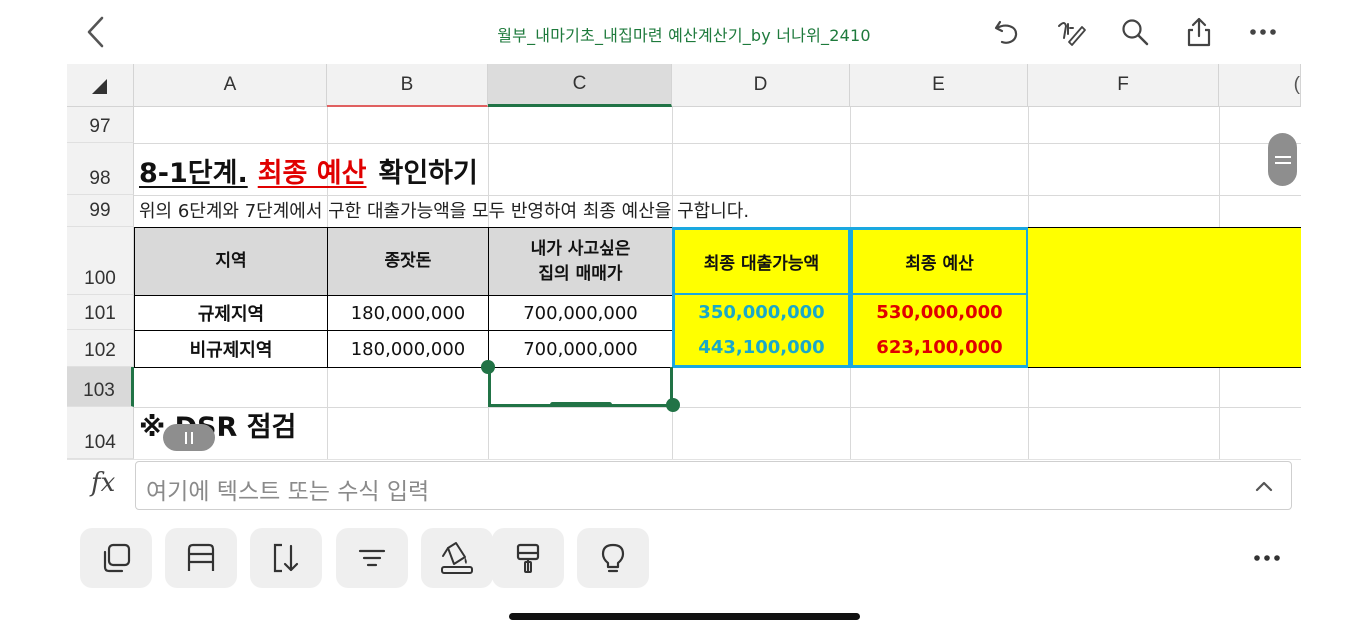 This screenshot has height=633, width=1368. I want to click on selection-handle-bottom-right, so click(673, 405).